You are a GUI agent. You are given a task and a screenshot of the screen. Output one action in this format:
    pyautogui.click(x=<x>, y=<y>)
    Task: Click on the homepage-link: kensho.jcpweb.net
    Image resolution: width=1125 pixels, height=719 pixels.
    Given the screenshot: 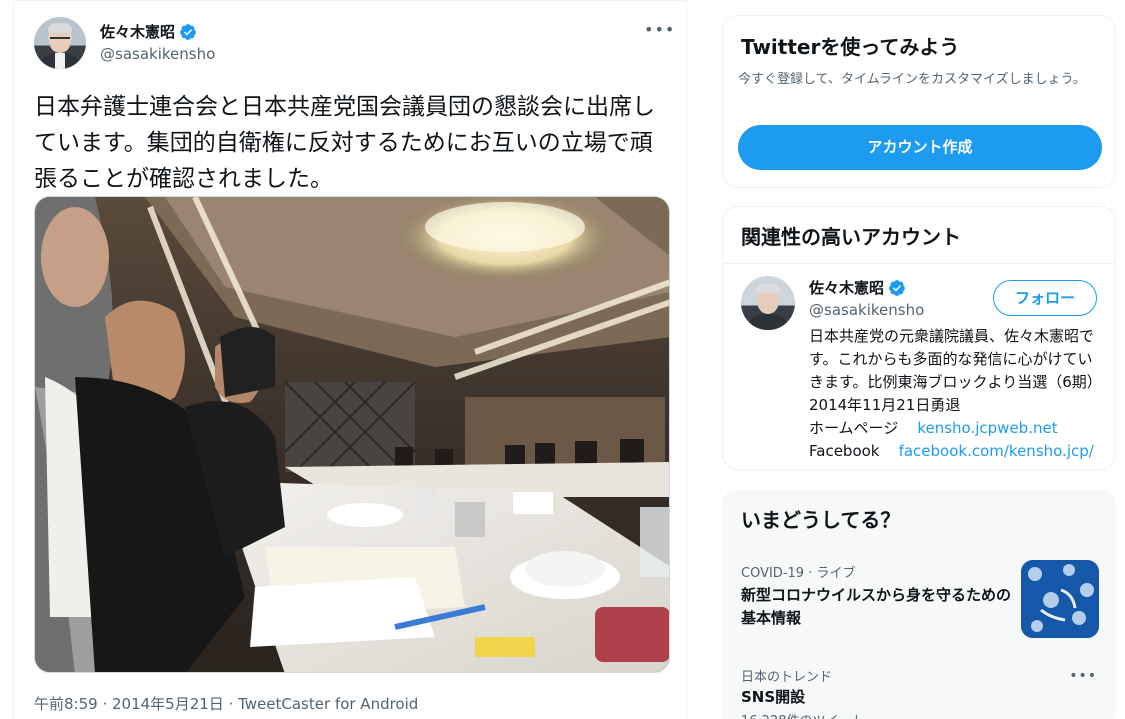 What is the action you would take?
    pyautogui.click(x=987, y=428)
    